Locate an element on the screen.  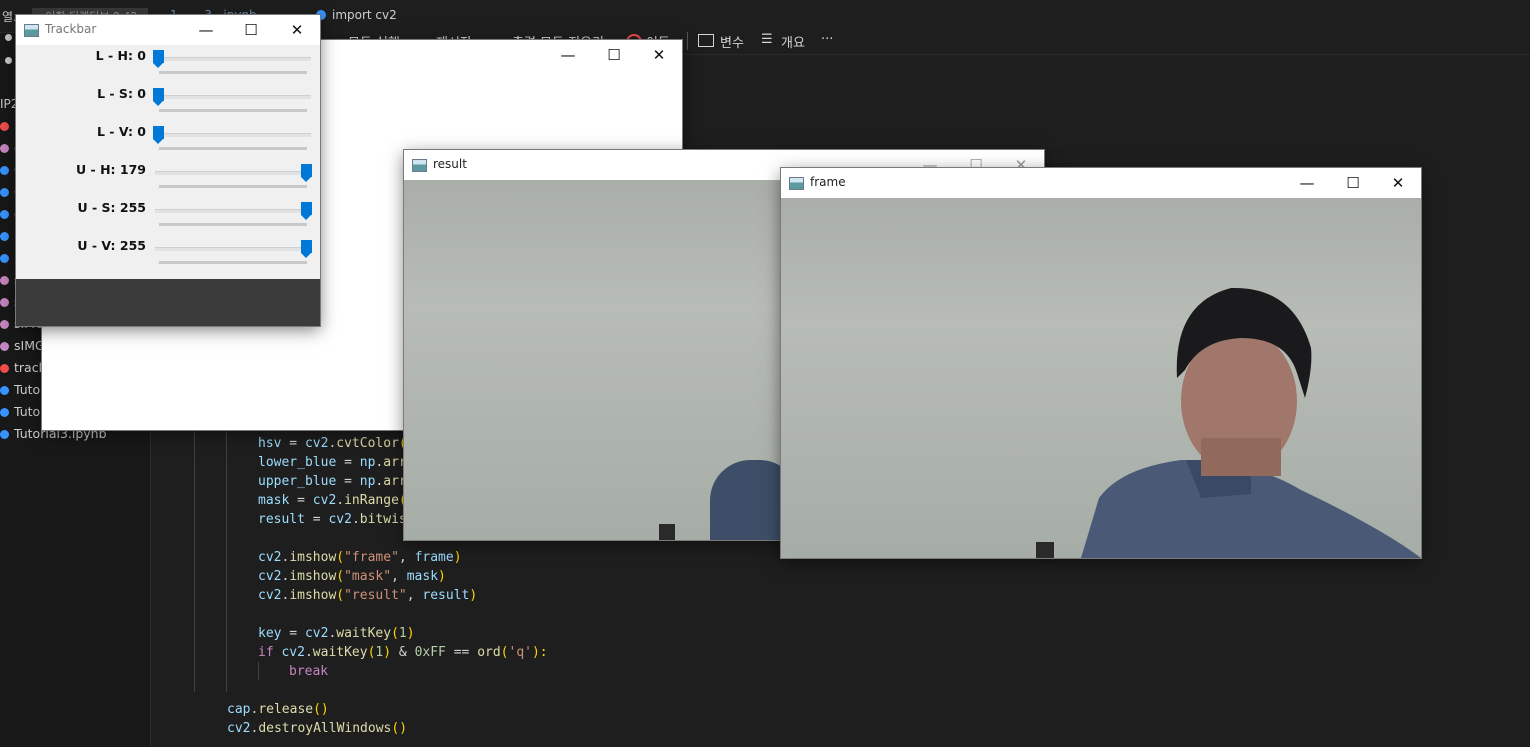
object-shape is located at coordinates (667, 532).